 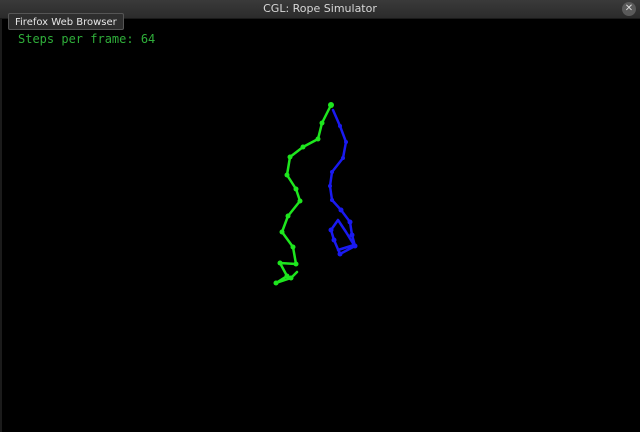 I want to click on green-rope, so click(x=303, y=194).